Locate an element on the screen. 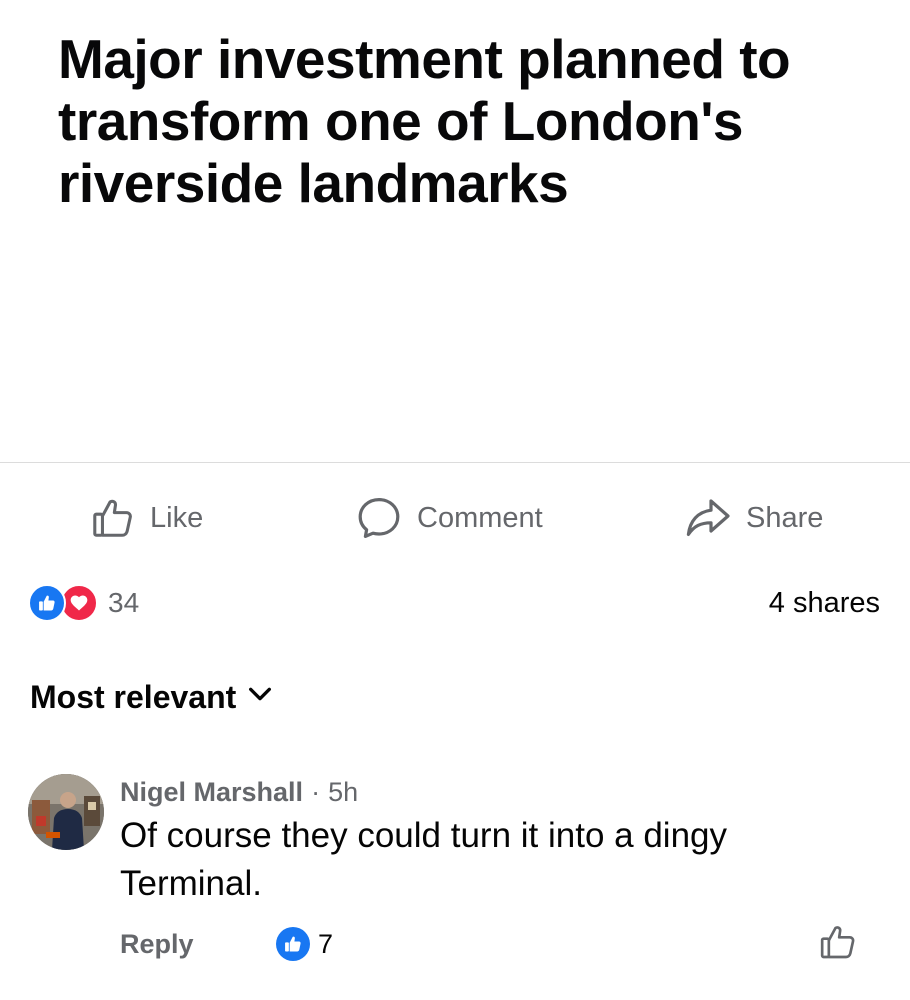 This screenshot has width=910, height=1000. share-button: Share is located at coordinates (753, 518).